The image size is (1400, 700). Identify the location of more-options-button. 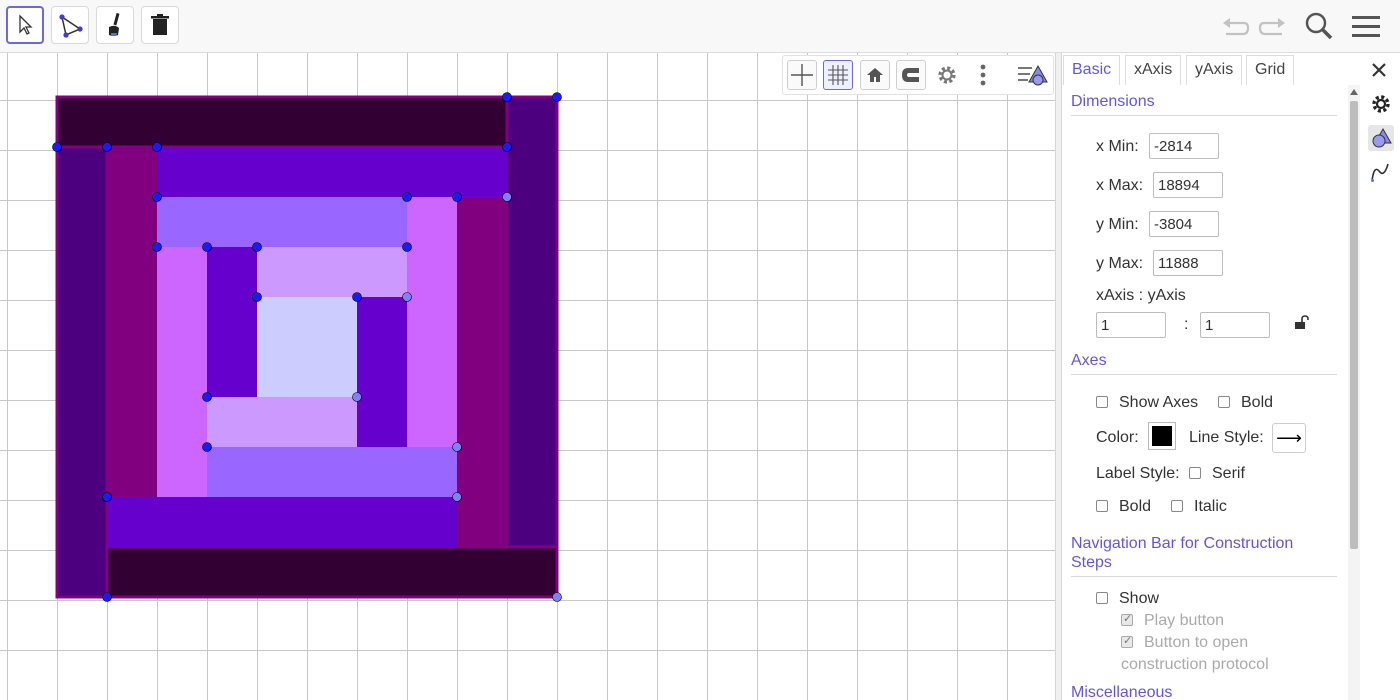
(983, 75).